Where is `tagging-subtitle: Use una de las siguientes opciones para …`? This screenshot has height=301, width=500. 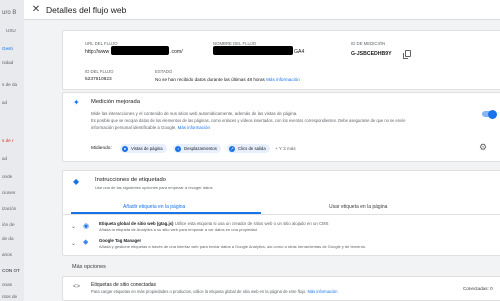 tagging-subtitle: Use una de las siguientes opciones para … is located at coordinates (154, 187).